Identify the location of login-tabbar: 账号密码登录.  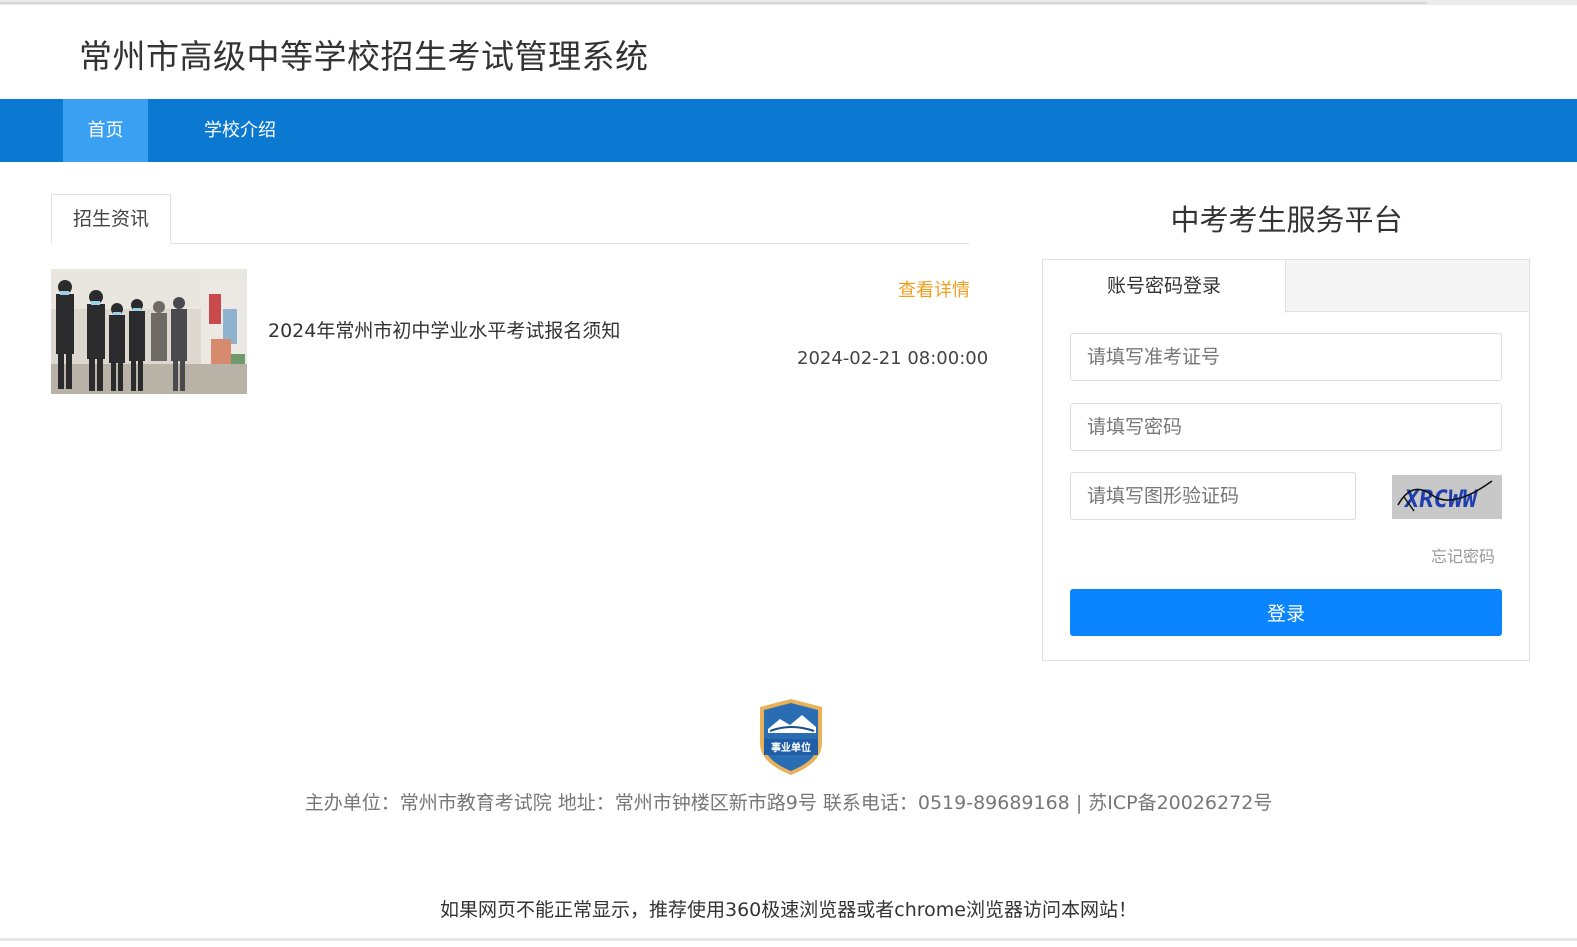
(1286, 286).